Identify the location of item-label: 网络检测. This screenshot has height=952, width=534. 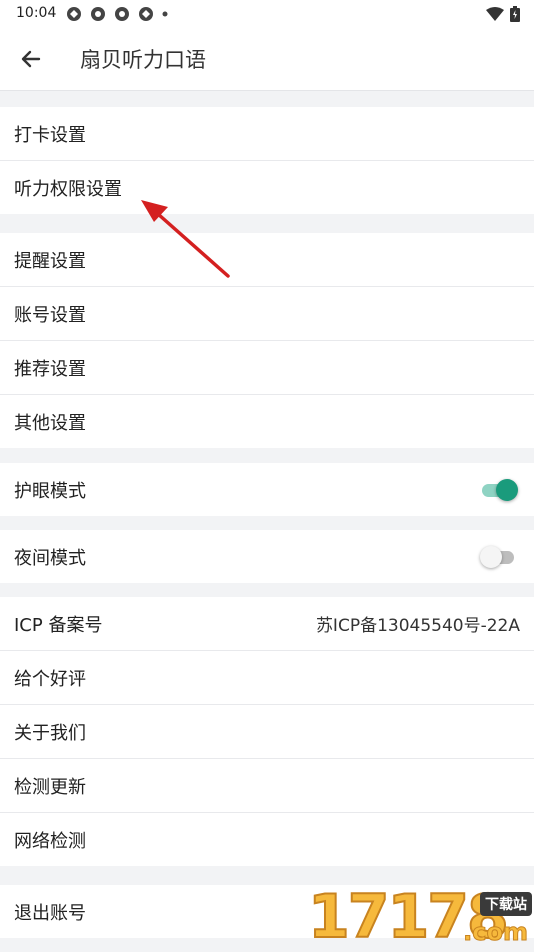
(50, 841).